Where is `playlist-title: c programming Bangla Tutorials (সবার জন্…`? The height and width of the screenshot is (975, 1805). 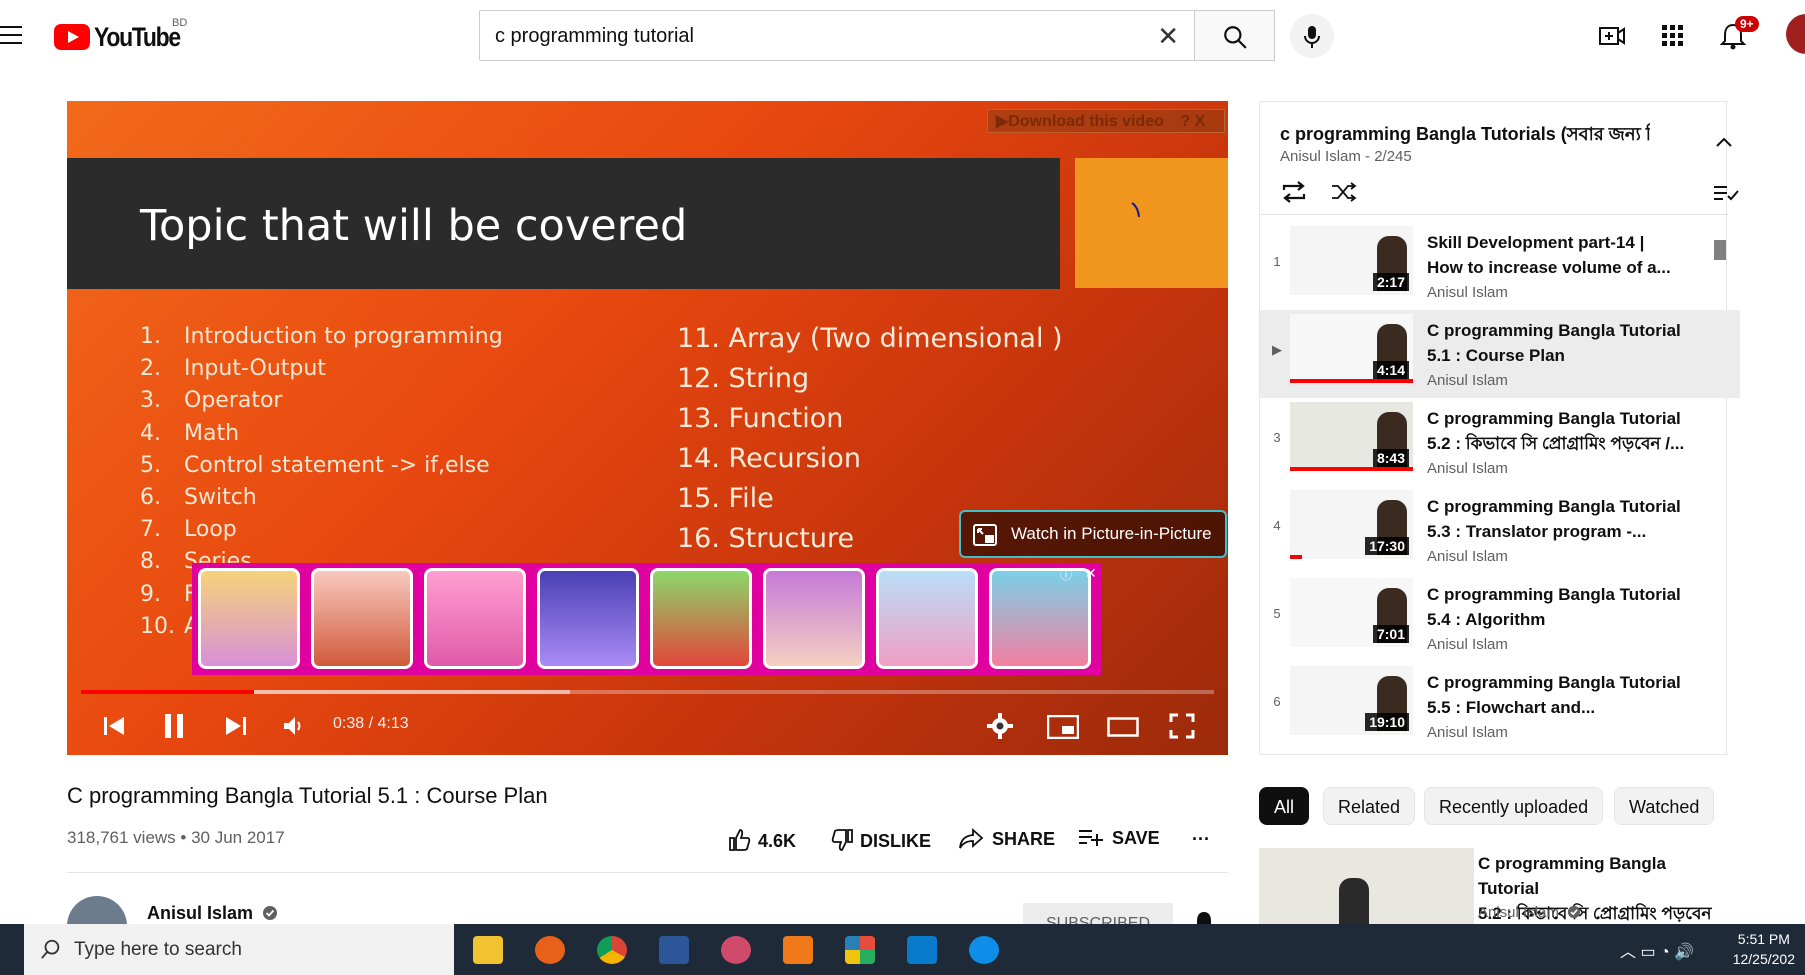
playlist-title: c programming Bangla Tutorials (সবার জন্… is located at coordinates (1465, 135).